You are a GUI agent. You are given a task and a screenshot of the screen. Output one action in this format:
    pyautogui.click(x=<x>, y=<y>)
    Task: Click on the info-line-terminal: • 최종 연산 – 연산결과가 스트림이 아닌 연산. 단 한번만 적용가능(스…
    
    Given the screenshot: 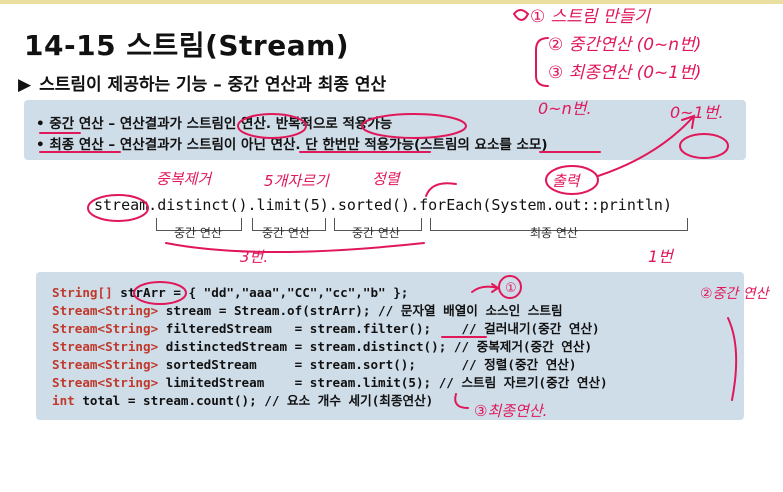 What is the action you would take?
    pyautogui.click(x=292, y=145)
    